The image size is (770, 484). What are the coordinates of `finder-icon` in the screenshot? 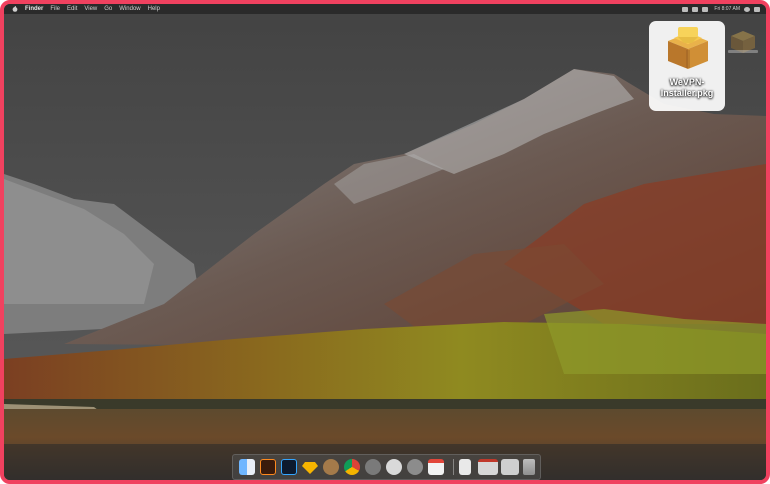 It's located at (247, 467).